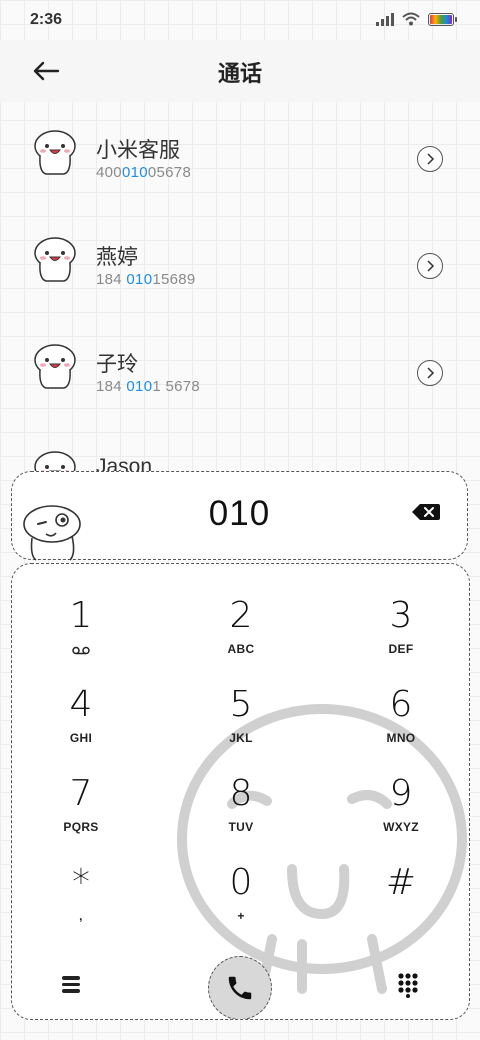 The height and width of the screenshot is (1040, 480). I want to click on app-header: 通话, so click(240, 71).